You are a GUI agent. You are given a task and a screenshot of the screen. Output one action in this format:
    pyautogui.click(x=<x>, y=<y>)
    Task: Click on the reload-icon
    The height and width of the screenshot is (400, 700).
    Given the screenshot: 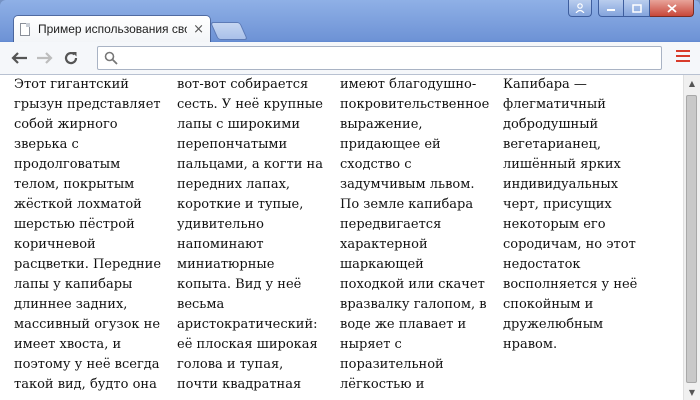 What is the action you would take?
    pyautogui.click(x=71, y=58)
    